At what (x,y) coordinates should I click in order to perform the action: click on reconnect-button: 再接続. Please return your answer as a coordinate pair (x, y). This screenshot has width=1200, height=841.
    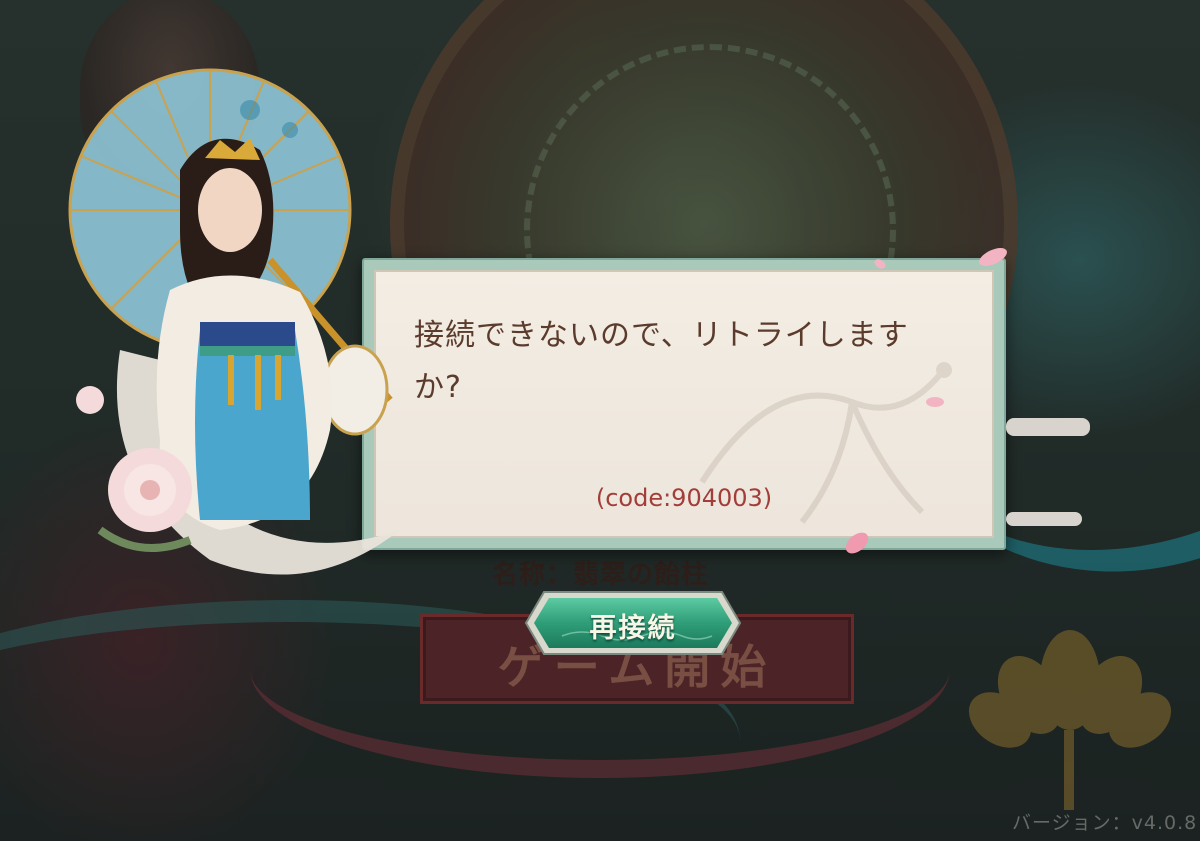
    Looking at the image, I should click on (633, 623).